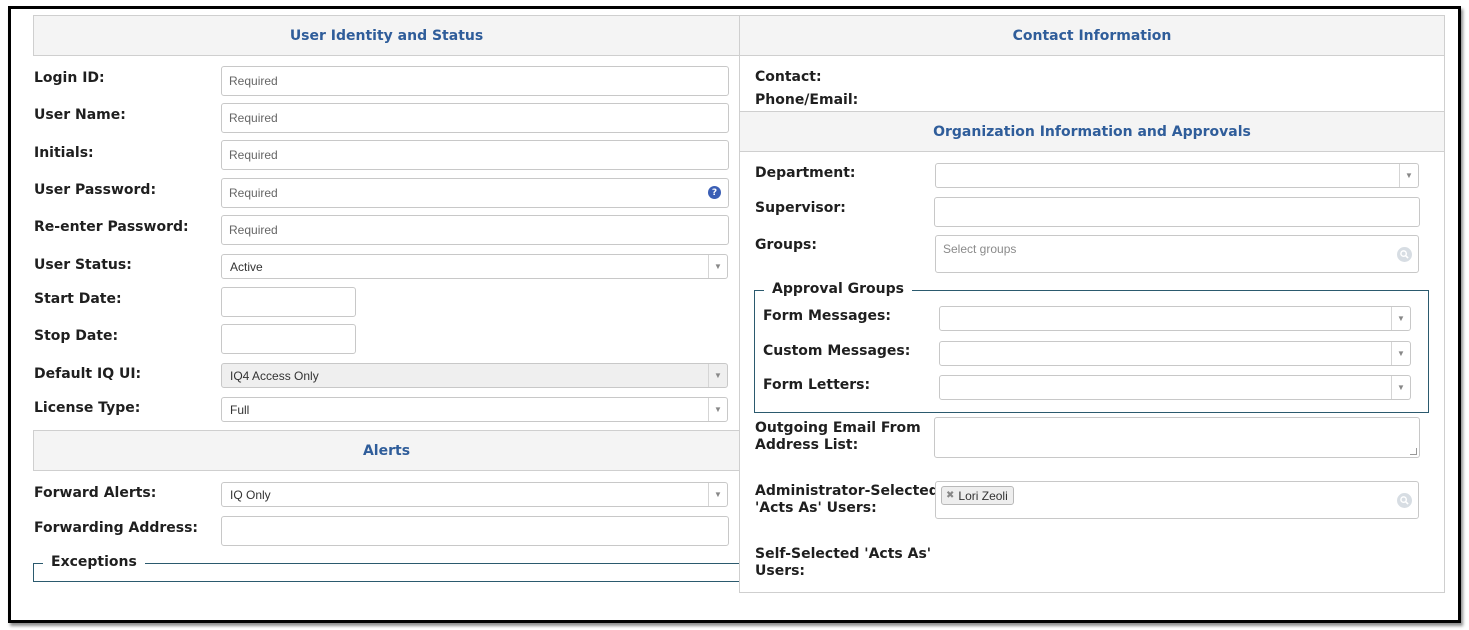 This screenshot has width=1469, height=630. I want to click on reenter-password-label: Re-enter Password:, so click(111, 227).